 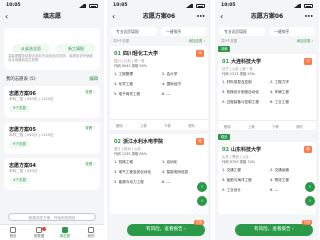 I want to click on major-item: 5. 工业设计, so click(x=231, y=190).